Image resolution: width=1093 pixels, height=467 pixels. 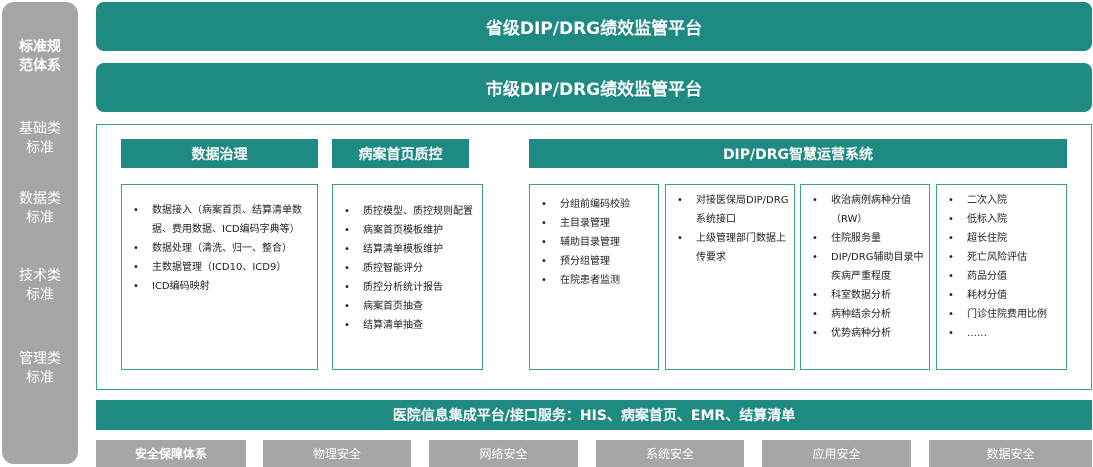 What do you see at coordinates (1001, 295) in the screenshot?
I see `list-item: 耗材分值` at bounding box center [1001, 295].